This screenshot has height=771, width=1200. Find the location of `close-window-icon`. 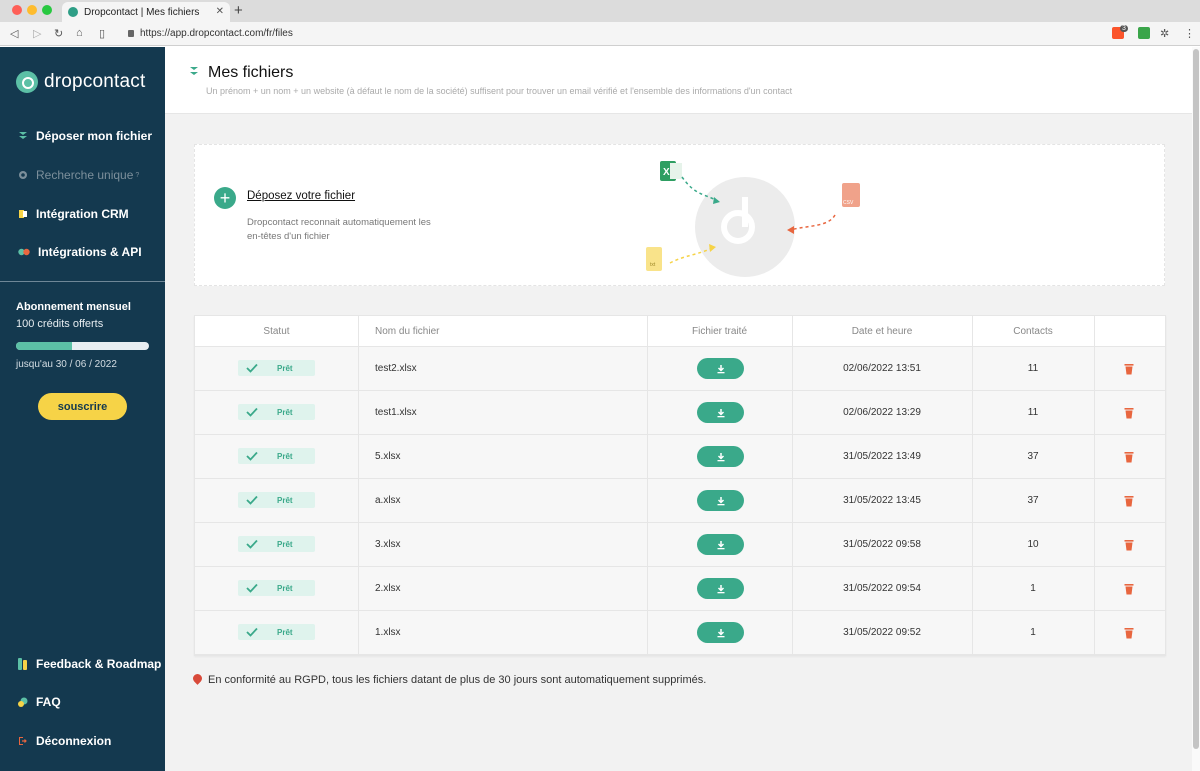

close-window-icon is located at coordinates (17, 10).